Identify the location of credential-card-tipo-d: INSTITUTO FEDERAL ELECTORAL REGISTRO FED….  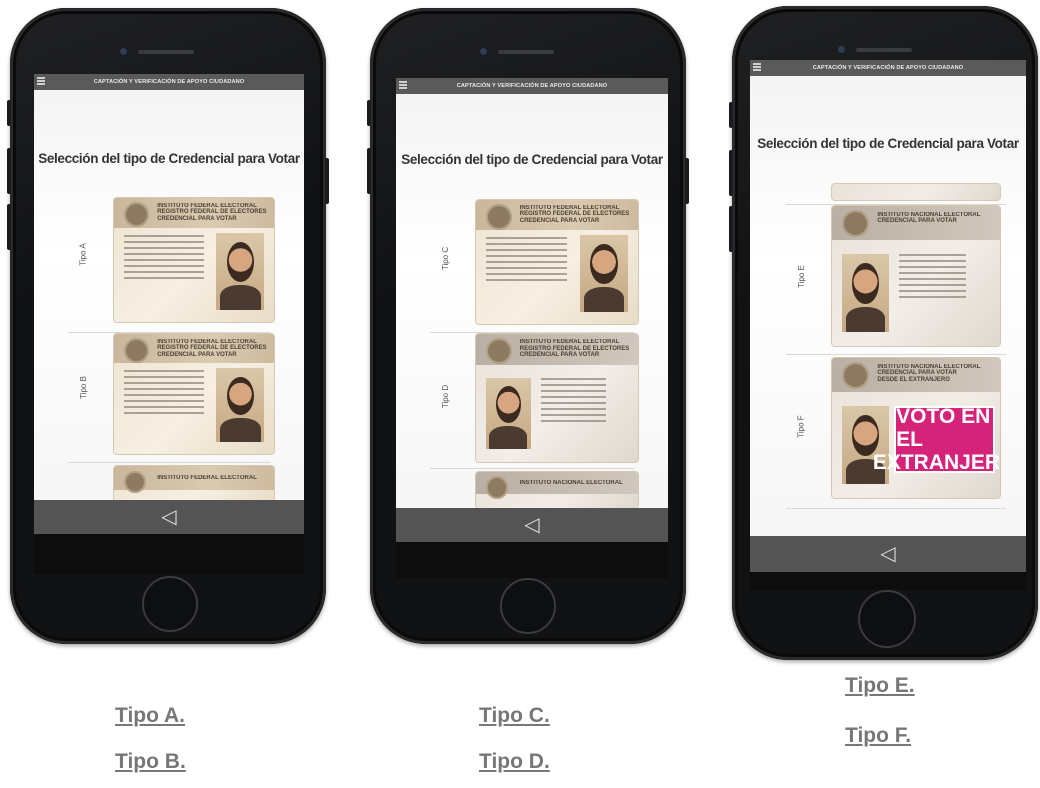
(557, 398).